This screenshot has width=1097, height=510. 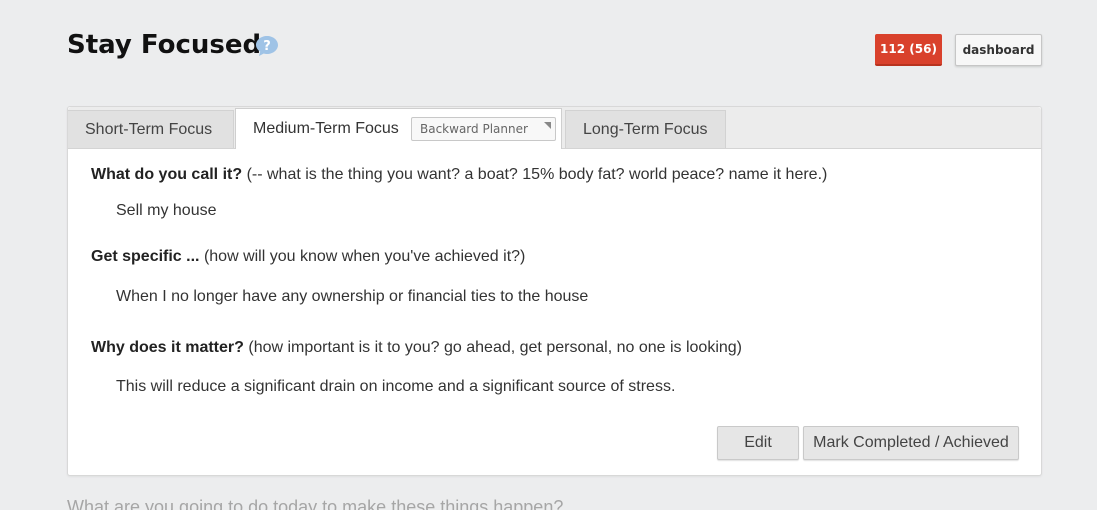 What do you see at coordinates (998, 50) in the screenshot?
I see `dashboard-button: dashboard` at bounding box center [998, 50].